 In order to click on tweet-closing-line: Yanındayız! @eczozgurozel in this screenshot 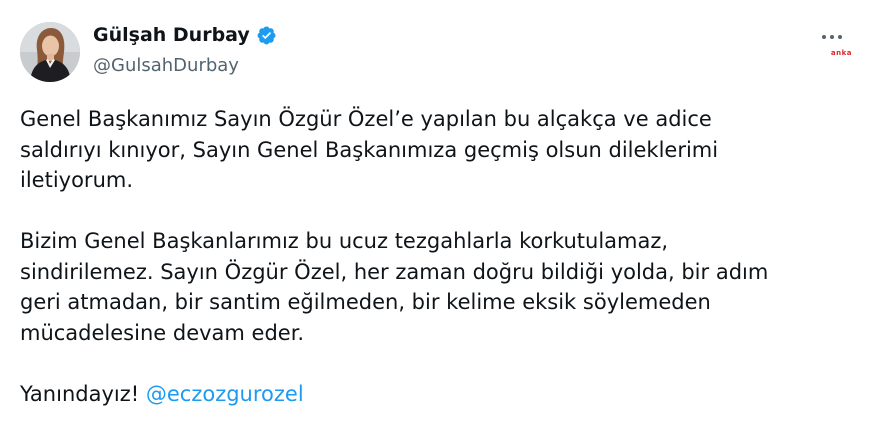, I will do `click(435, 394)`.